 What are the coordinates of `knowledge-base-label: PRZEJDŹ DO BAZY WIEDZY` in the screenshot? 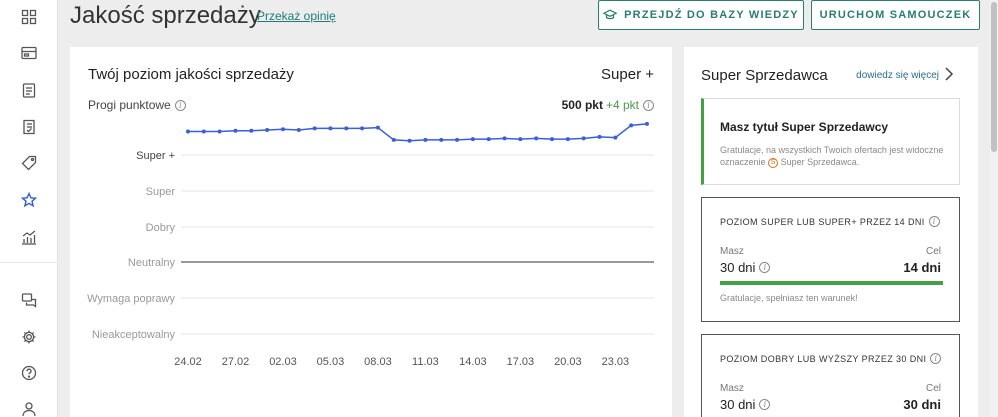 It's located at (711, 15).